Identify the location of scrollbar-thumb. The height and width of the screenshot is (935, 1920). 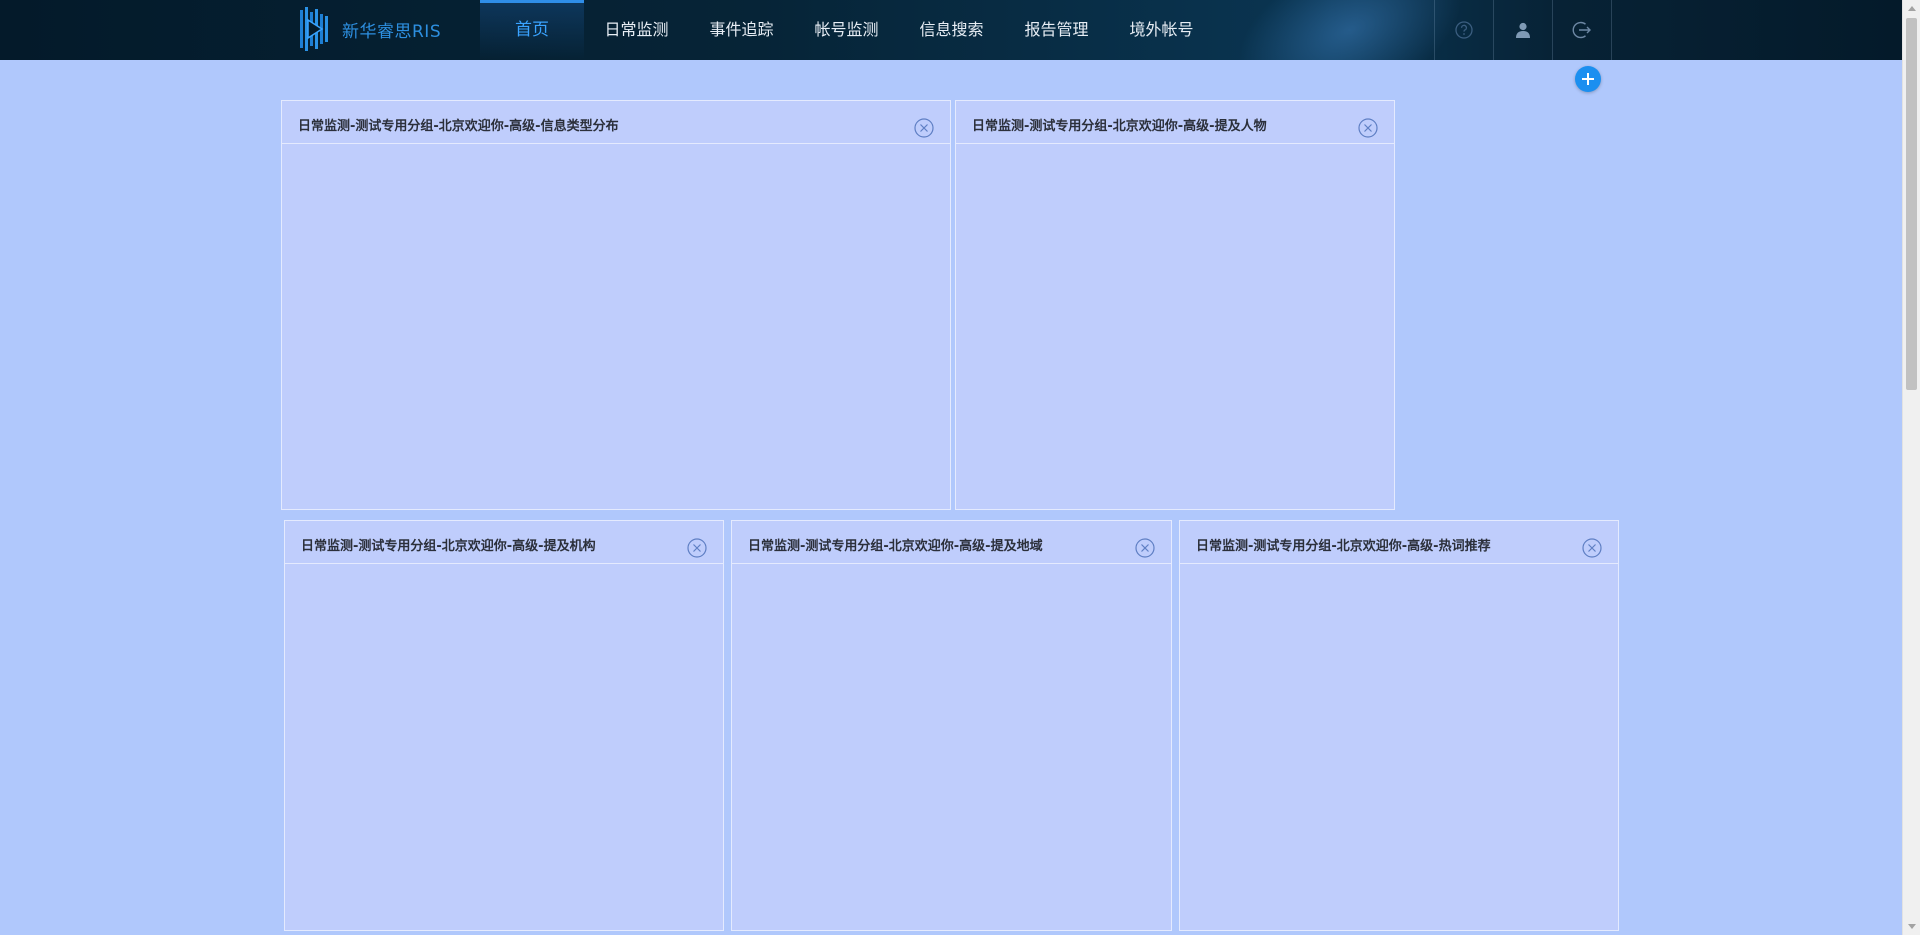
(1911, 204).